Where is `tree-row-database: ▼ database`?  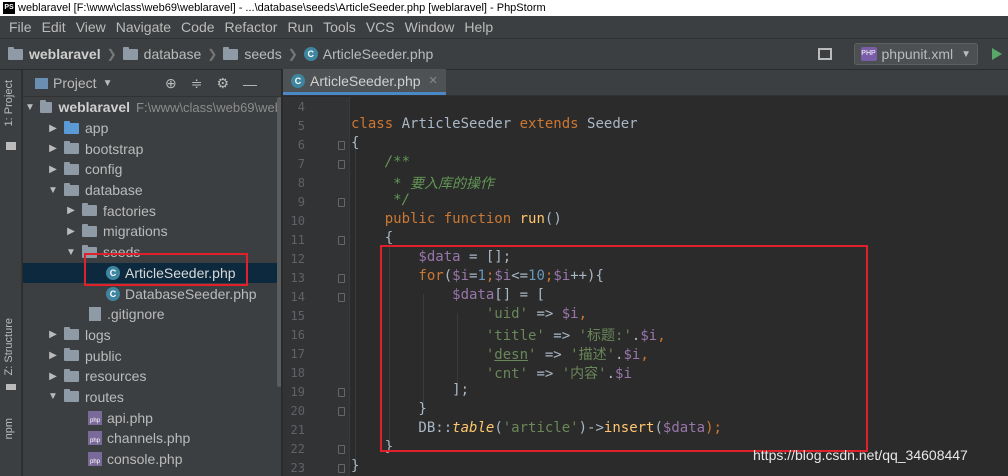 tree-row-database: ▼ database is located at coordinates (152, 190).